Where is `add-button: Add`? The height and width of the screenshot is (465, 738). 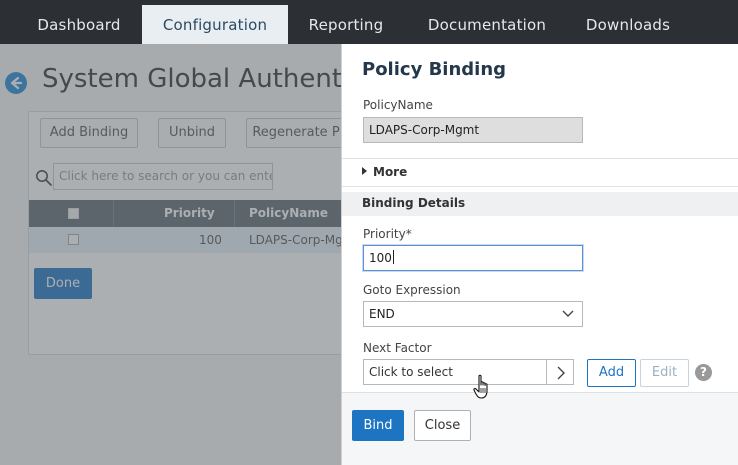
add-button: Add is located at coordinates (611, 373).